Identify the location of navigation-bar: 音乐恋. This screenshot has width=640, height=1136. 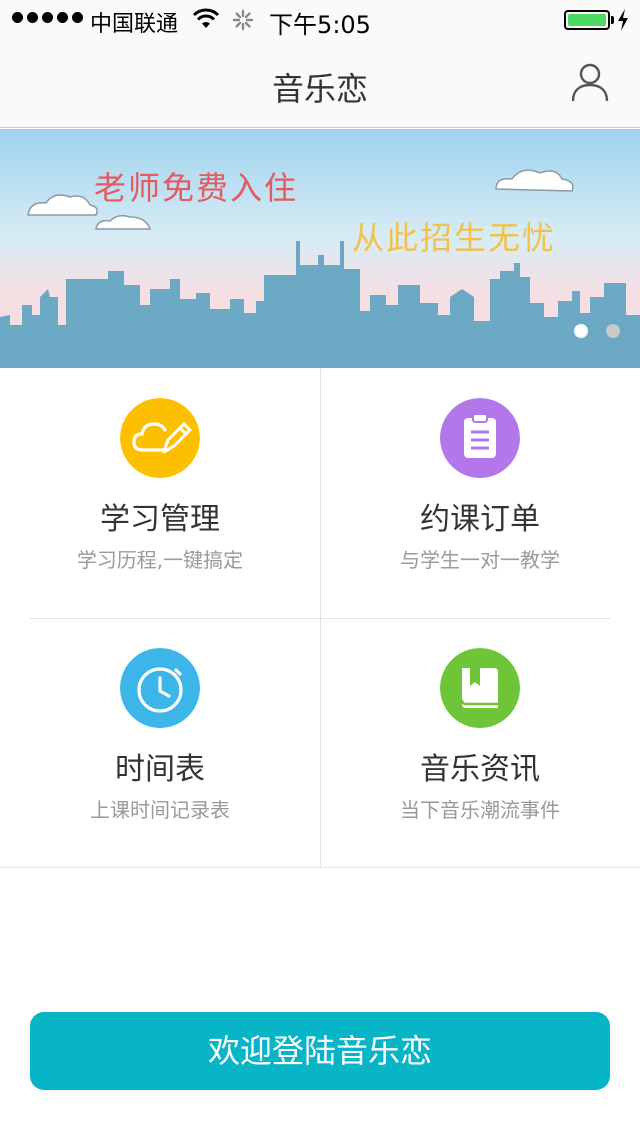
(320, 84).